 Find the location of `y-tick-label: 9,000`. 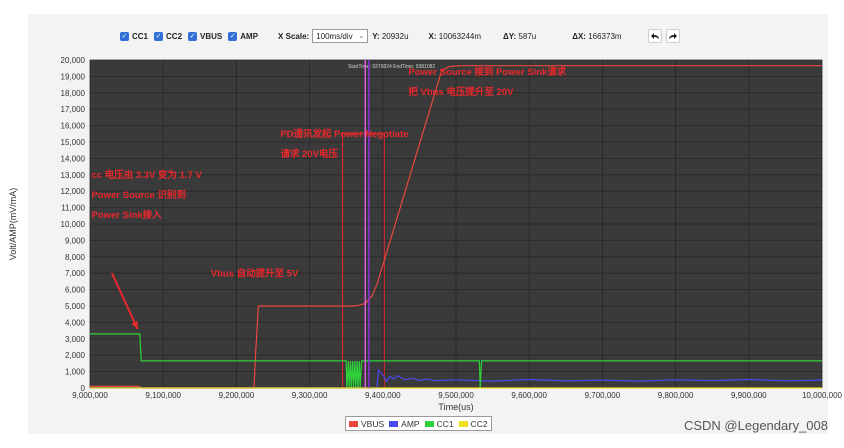

y-tick-label: 9,000 is located at coordinates (75, 240).